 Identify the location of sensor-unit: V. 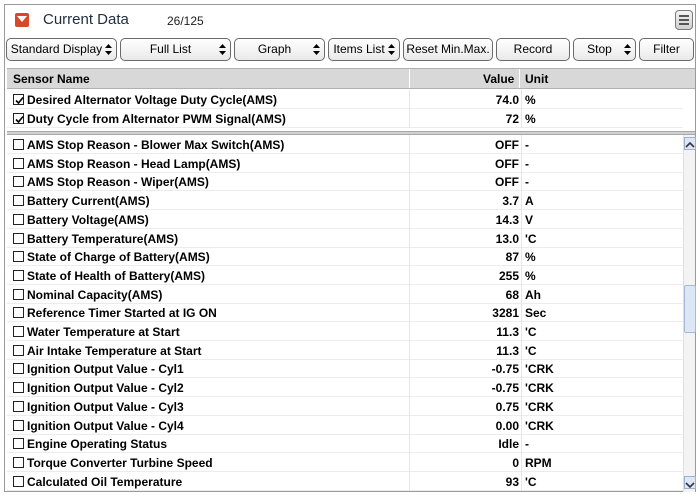
(529, 219).